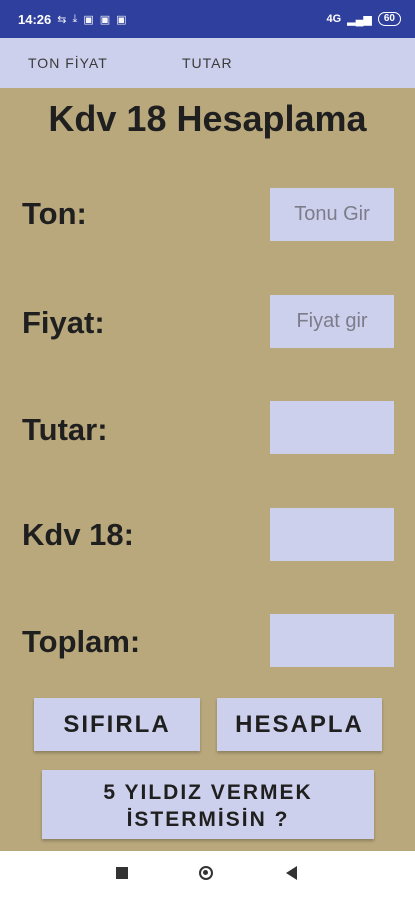  Describe the element at coordinates (291, 873) in the screenshot. I see `back-icon` at that location.